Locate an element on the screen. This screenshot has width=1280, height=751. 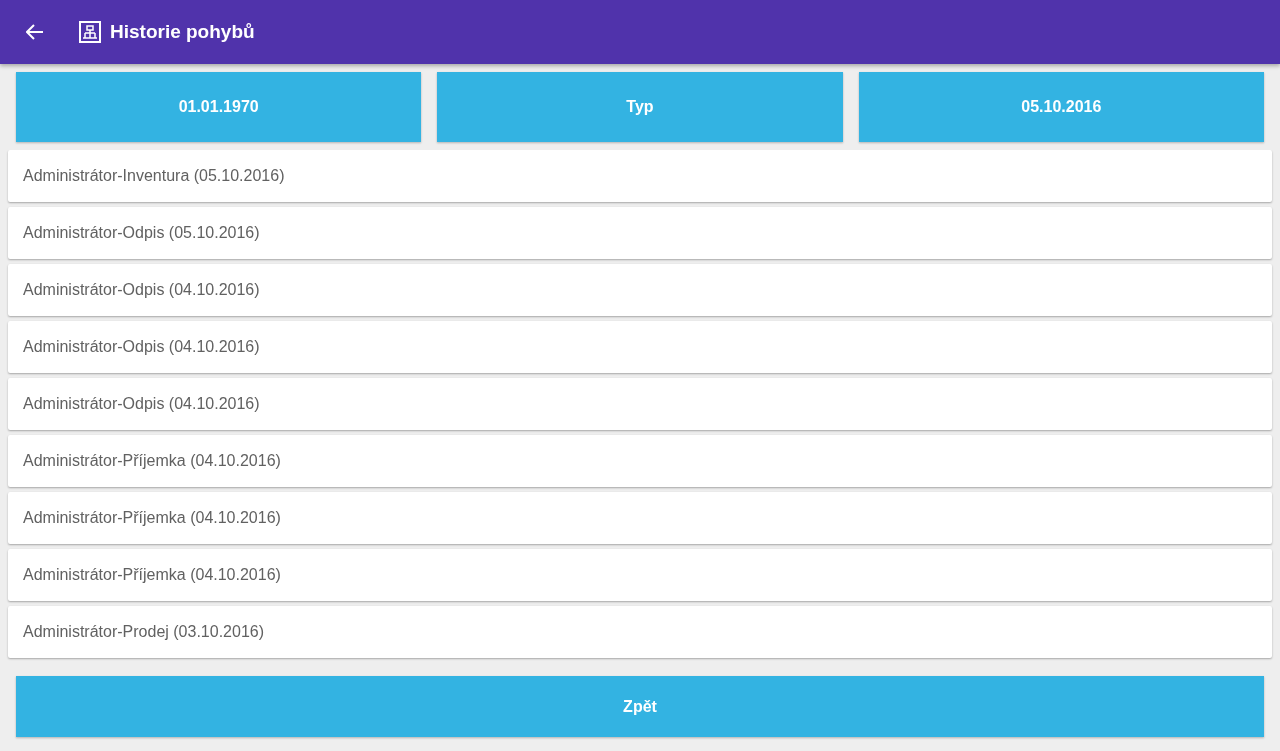
back-arrow-icon is located at coordinates (35, 32).